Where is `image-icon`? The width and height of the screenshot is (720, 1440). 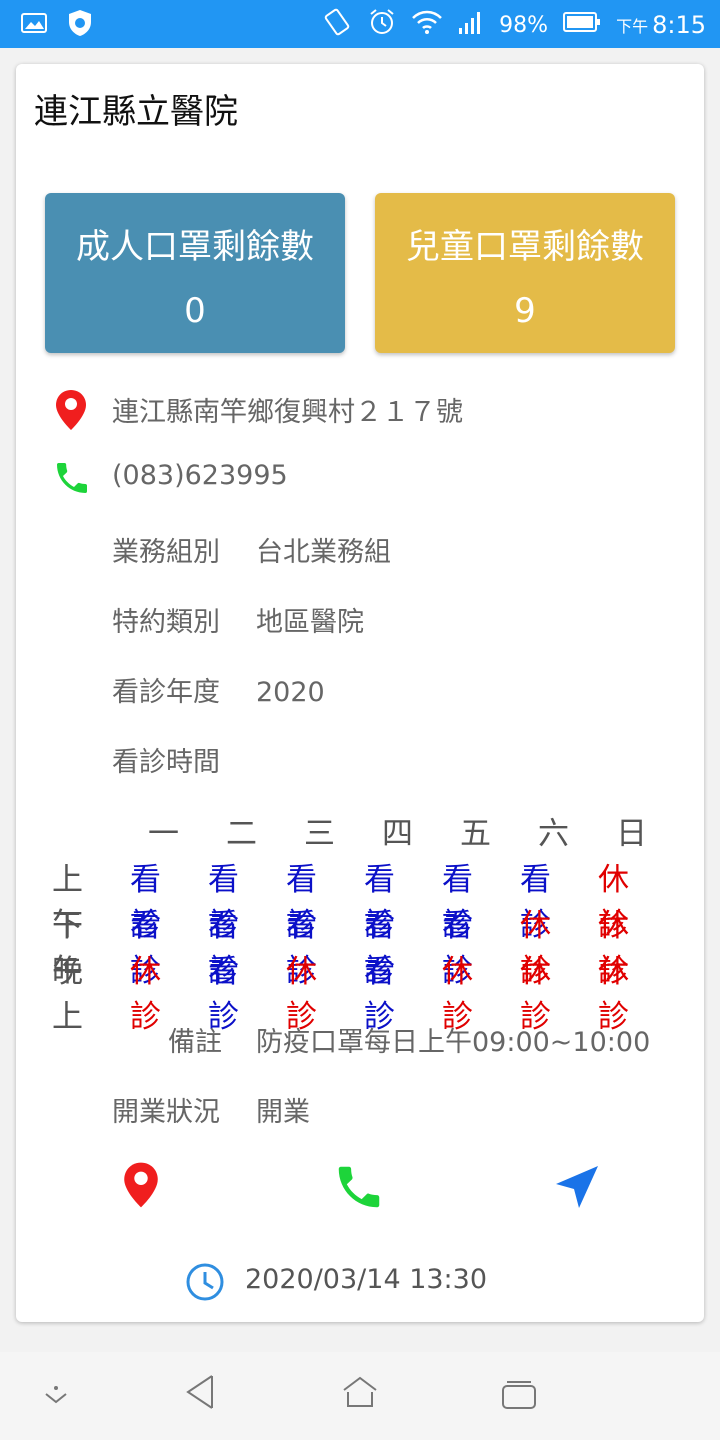 image-icon is located at coordinates (34, 25).